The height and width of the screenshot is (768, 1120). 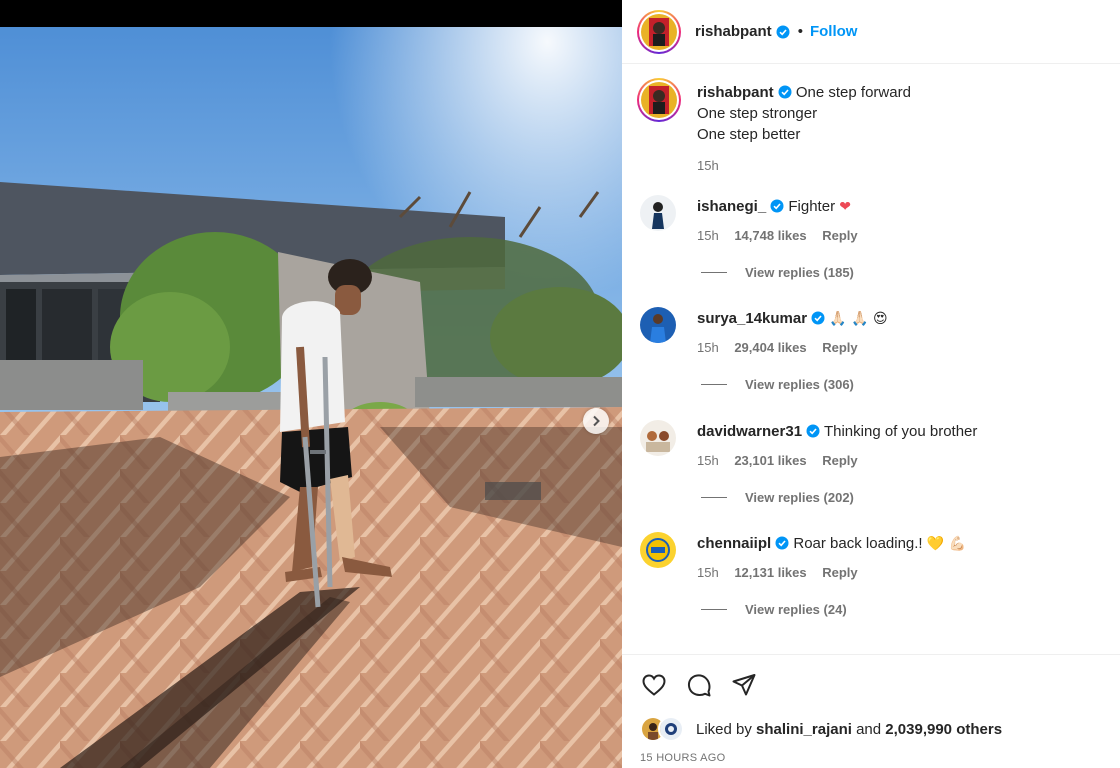 What do you see at coordinates (943, 729) in the screenshot?
I see `likes-count: 2,039,990 others` at bounding box center [943, 729].